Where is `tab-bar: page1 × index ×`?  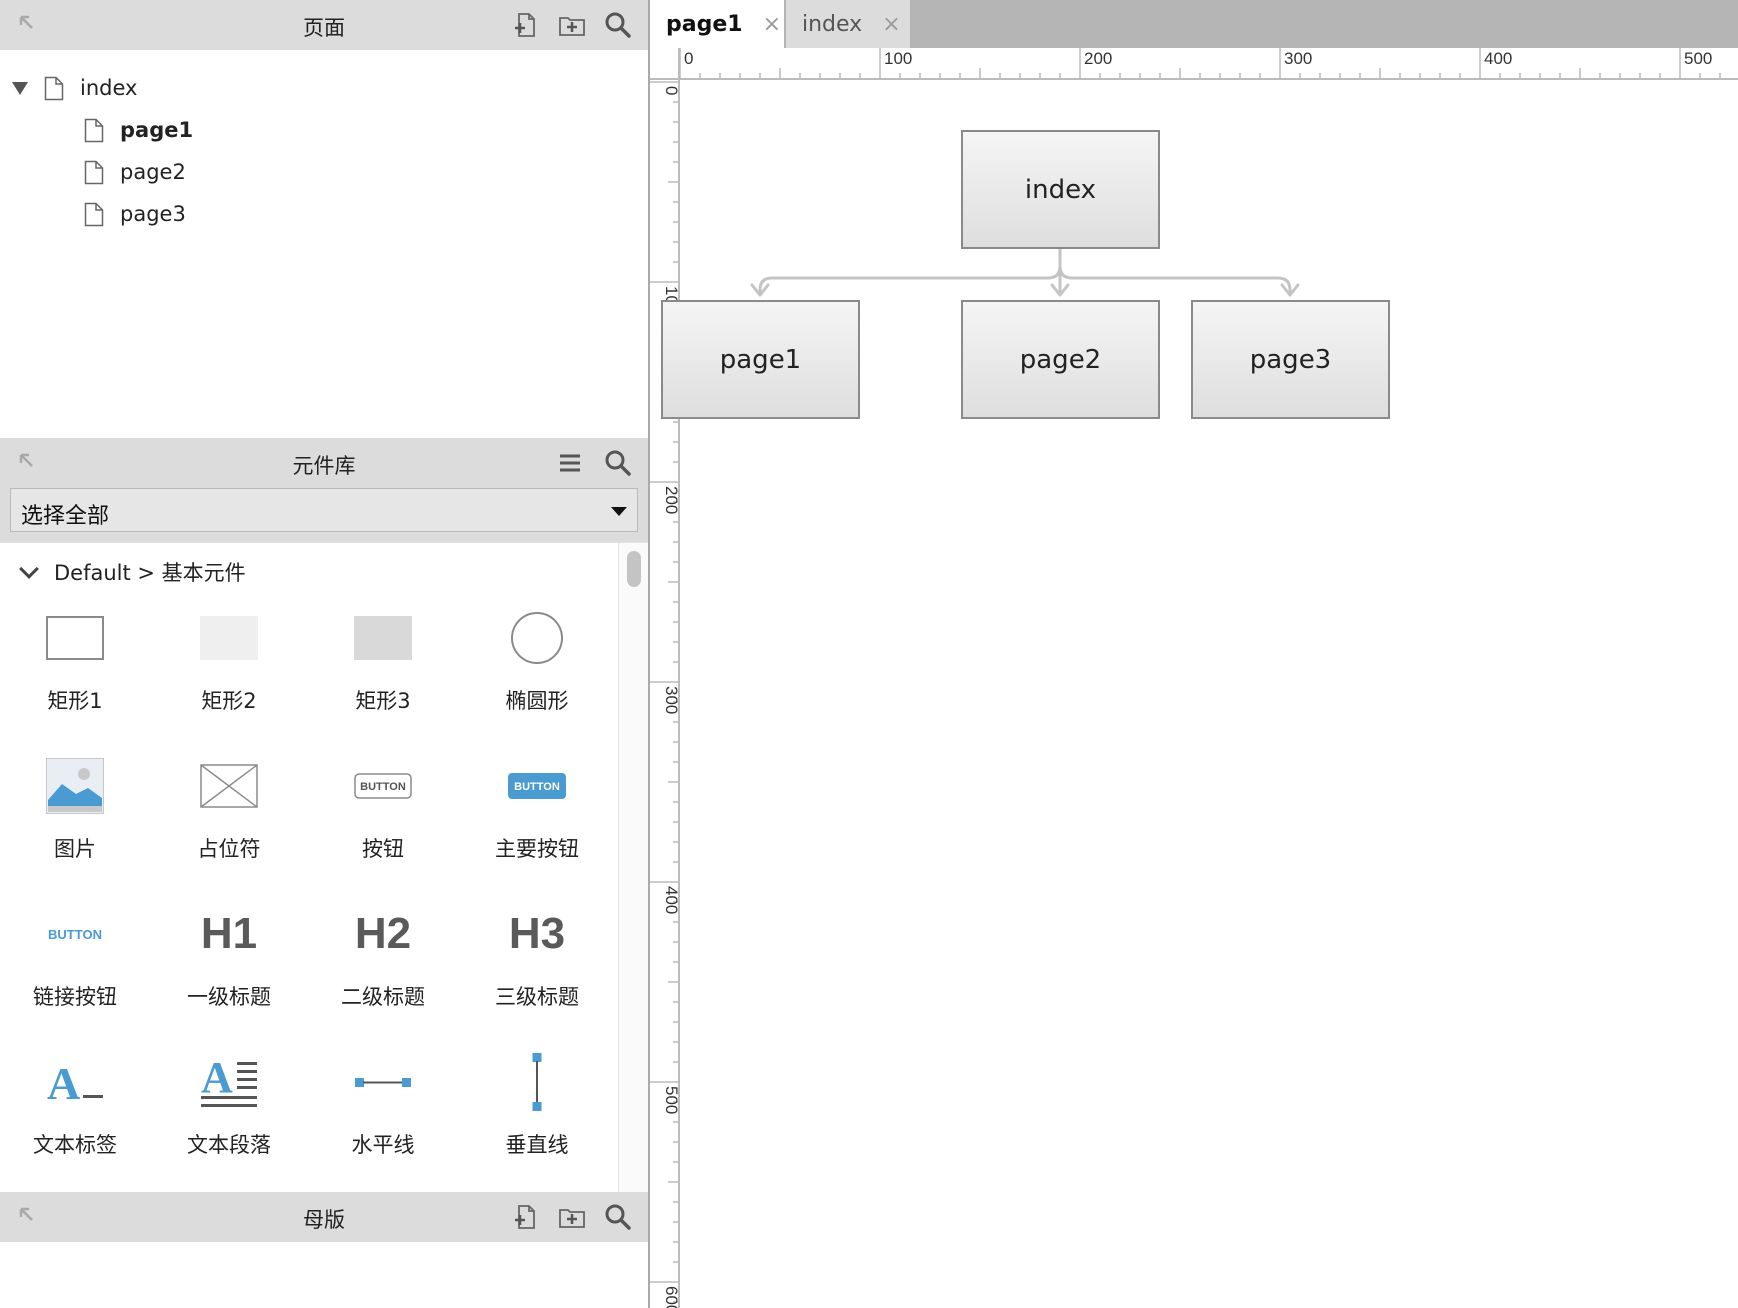 tab-bar: page1 × index × is located at coordinates (1194, 24).